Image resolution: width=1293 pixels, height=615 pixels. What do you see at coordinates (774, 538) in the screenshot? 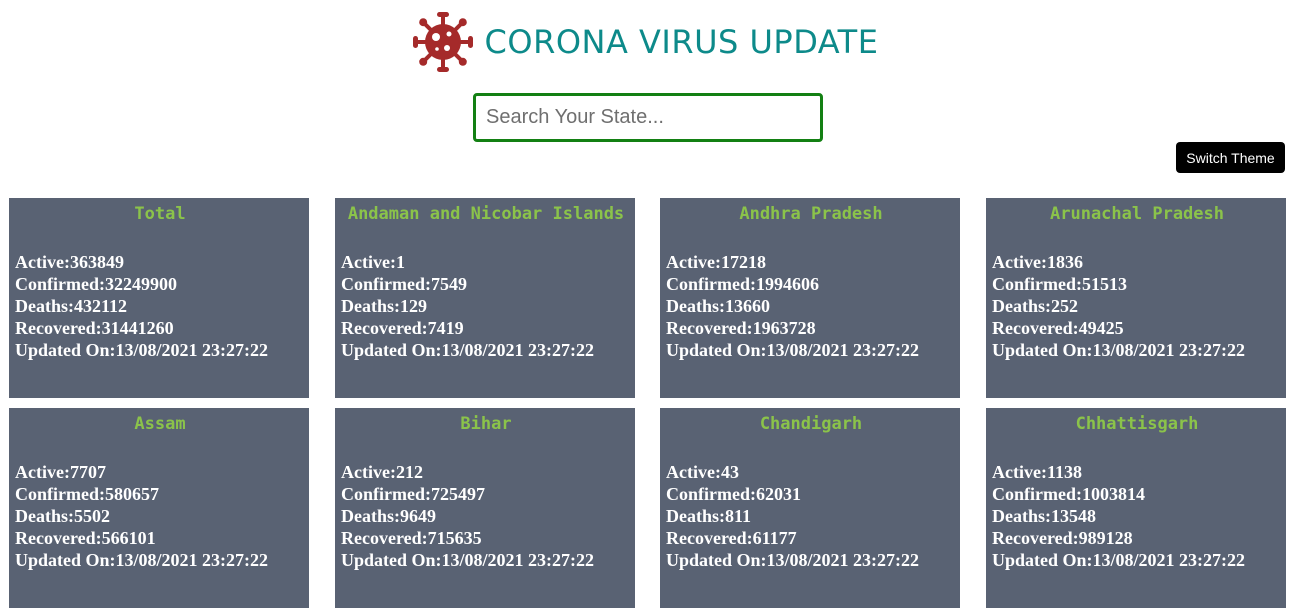
I see `recovered-count-value: 61177` at bounding box center [774, 538].